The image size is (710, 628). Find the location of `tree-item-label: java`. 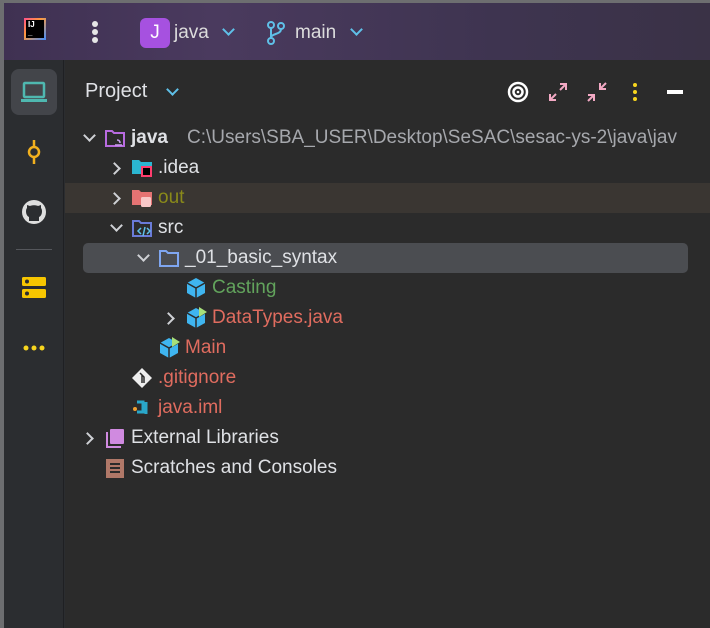

tree-item-label: java is located at coordinates (149, 137).